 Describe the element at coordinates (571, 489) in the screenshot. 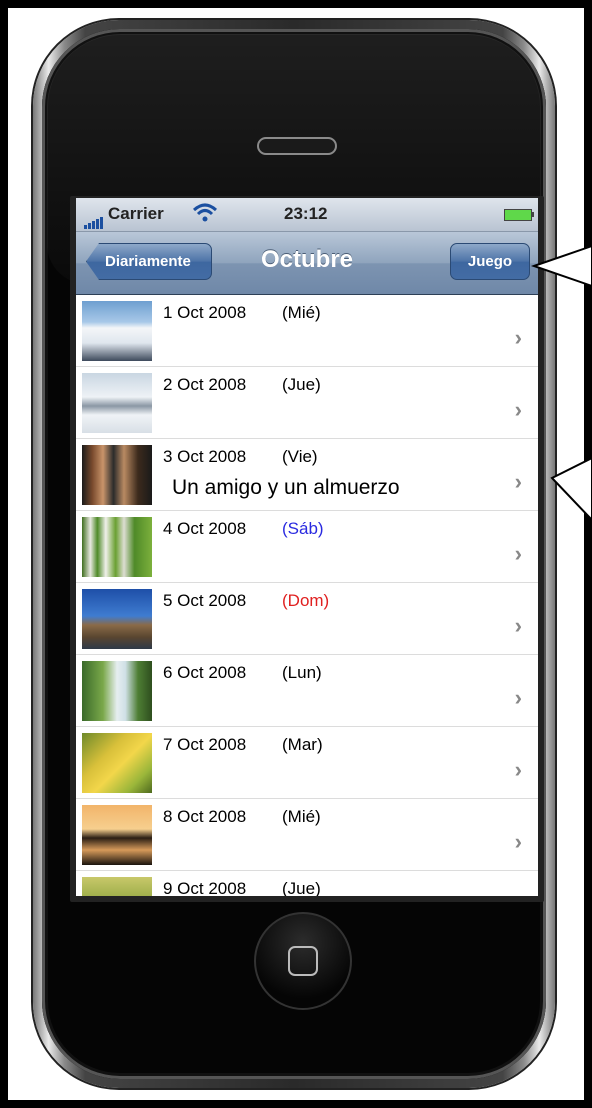

I see `callout-pointer-middle` at that location.